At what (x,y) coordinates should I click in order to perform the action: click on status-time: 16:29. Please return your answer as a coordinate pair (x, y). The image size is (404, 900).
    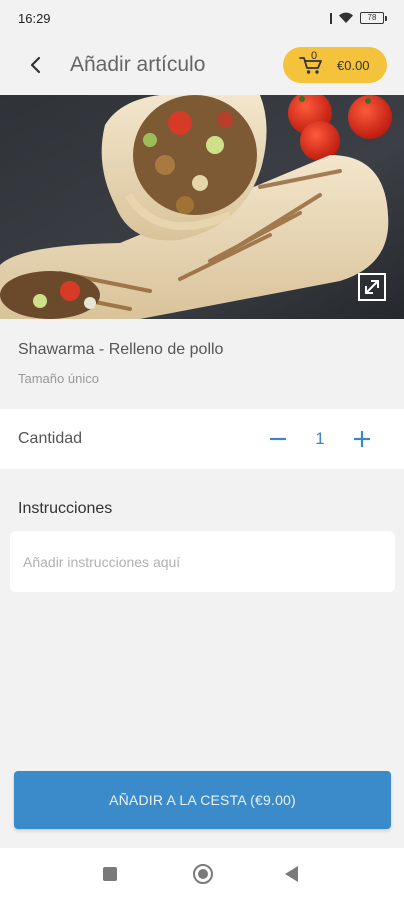
    Looking at the image, I should click on (34, 18).